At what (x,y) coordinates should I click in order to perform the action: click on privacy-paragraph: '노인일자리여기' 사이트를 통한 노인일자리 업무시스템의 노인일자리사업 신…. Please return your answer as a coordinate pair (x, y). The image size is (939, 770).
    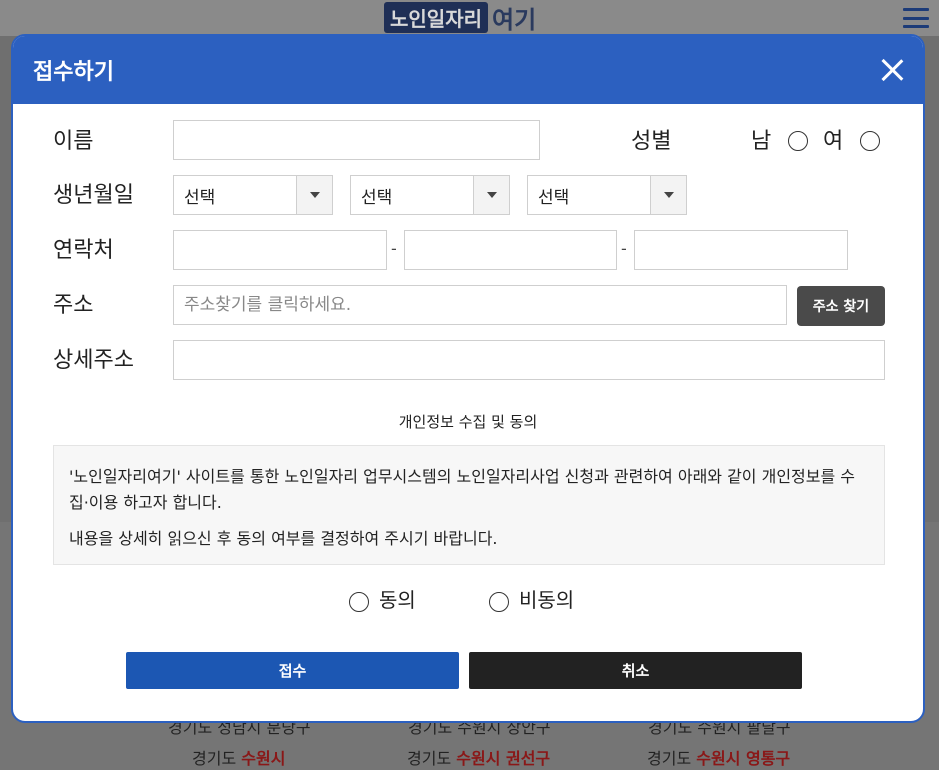
    Looking at the image, I should click on (462, 489).